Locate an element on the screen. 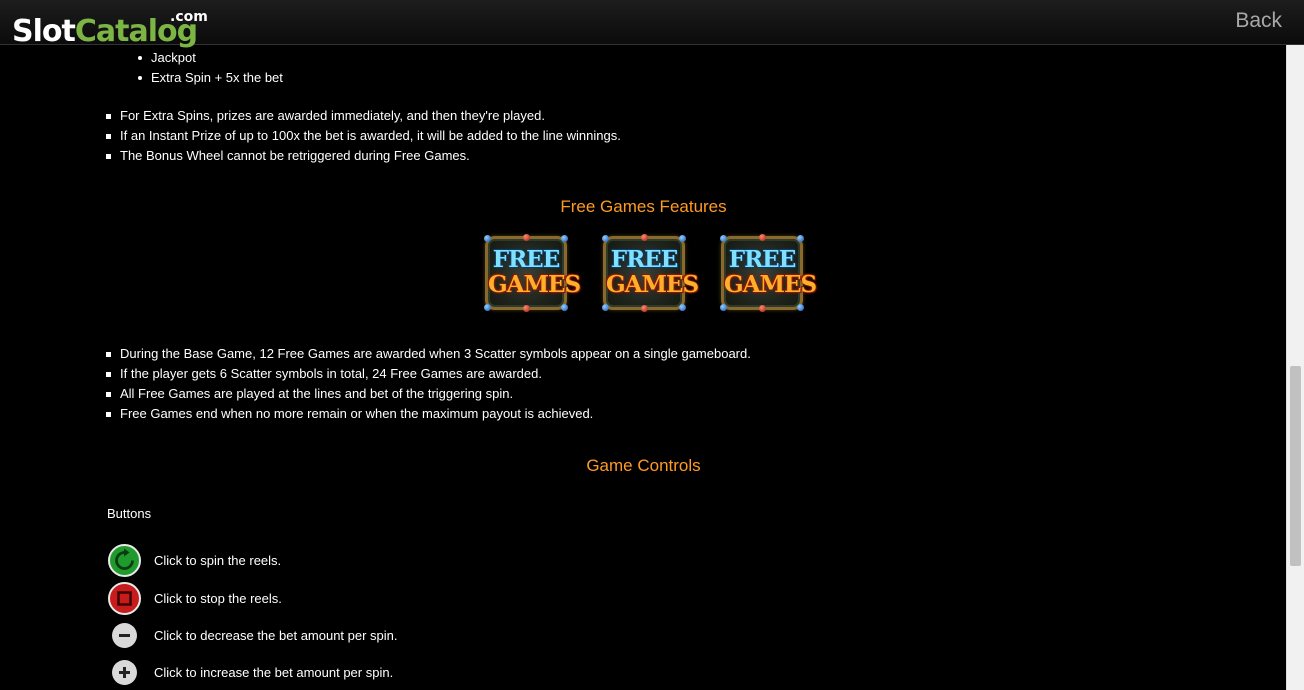 This screenshot has height=690, width=1304. logo-text-slot: Slot is located at coordinates (44, 31).